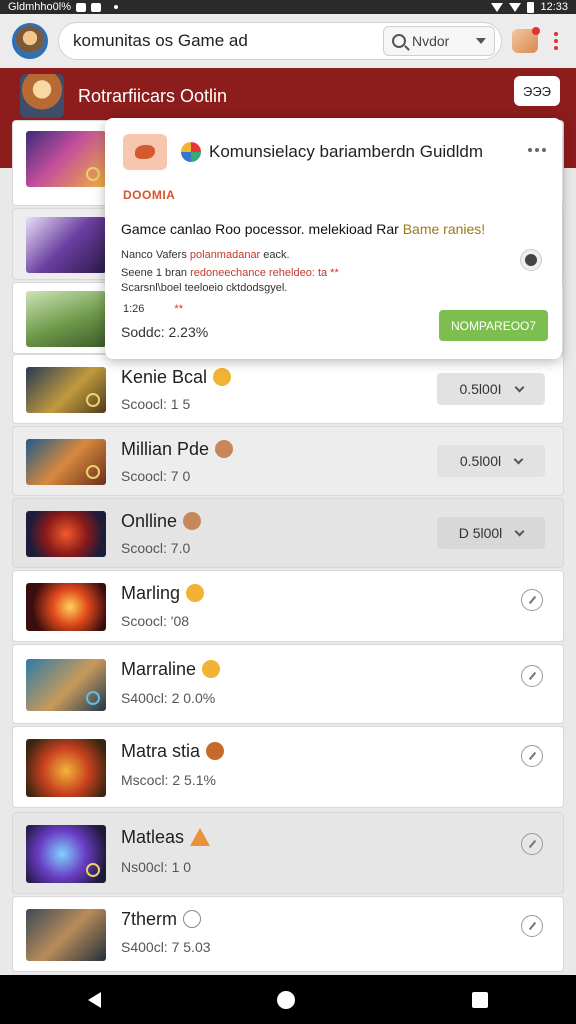 The image size is (576, 1024). Describe the element at coordinates (166, 947) in the screenshot. I see `game-score: S400cl: 7 5.03` at that location.